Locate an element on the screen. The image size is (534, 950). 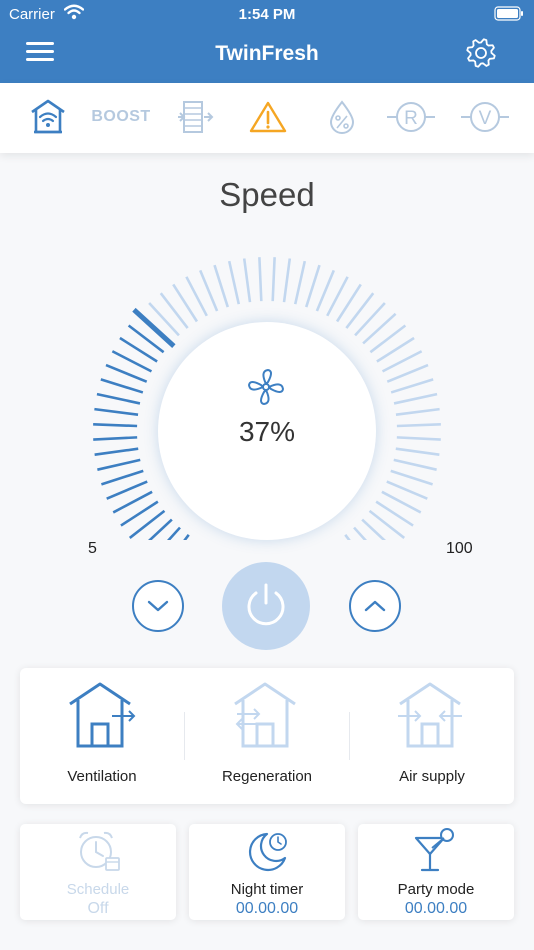
v-mode-button: V is located at coordinates (485, 117).